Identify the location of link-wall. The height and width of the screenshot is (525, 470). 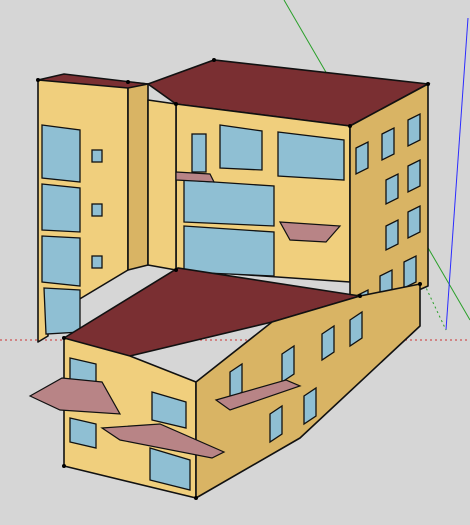
(162, 185).